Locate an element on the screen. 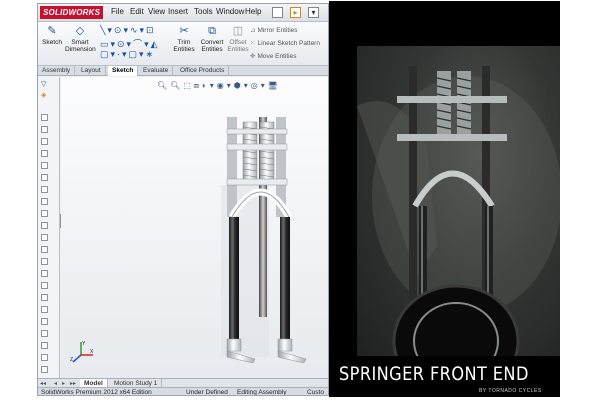 The width and height of the screenshot is (600, 400). move-entities-label: Move Entities is located at coordinates (277, 56).